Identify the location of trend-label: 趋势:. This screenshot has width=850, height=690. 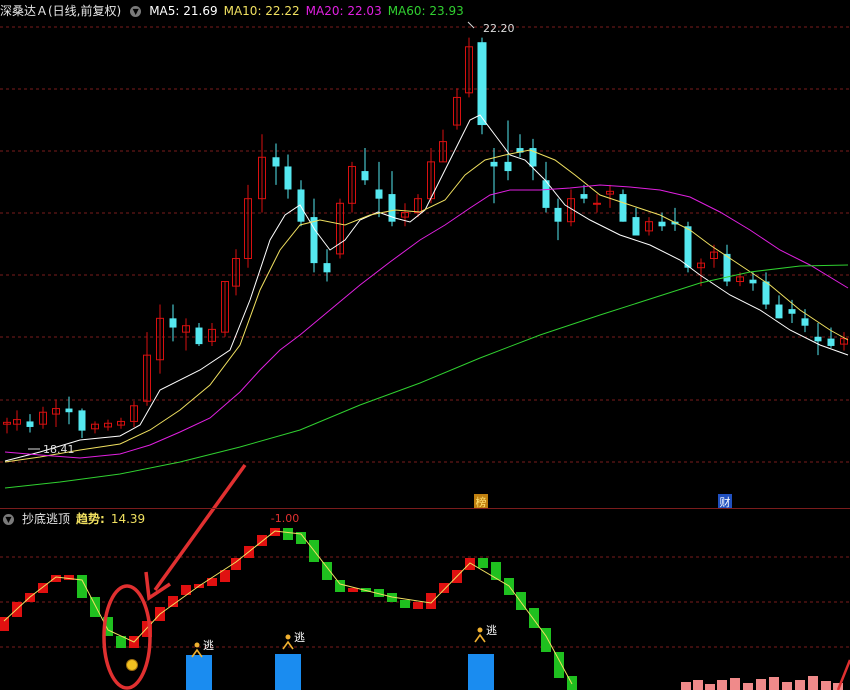
(90, 519).